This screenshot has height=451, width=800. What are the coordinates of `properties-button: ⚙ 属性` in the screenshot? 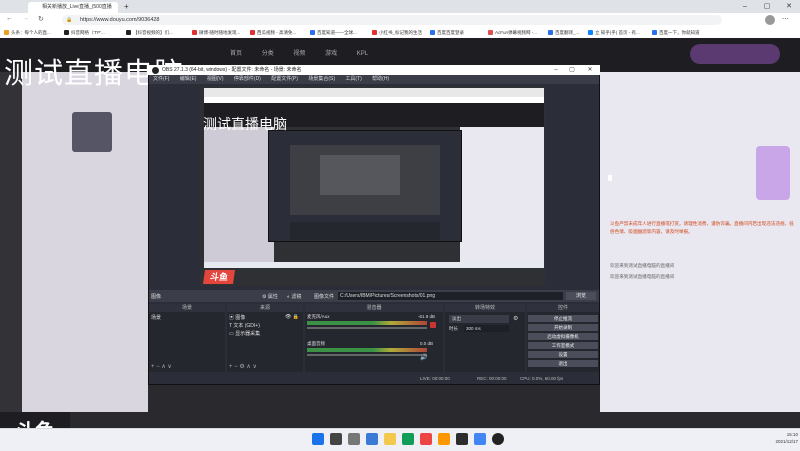 It's located at (270, 296).